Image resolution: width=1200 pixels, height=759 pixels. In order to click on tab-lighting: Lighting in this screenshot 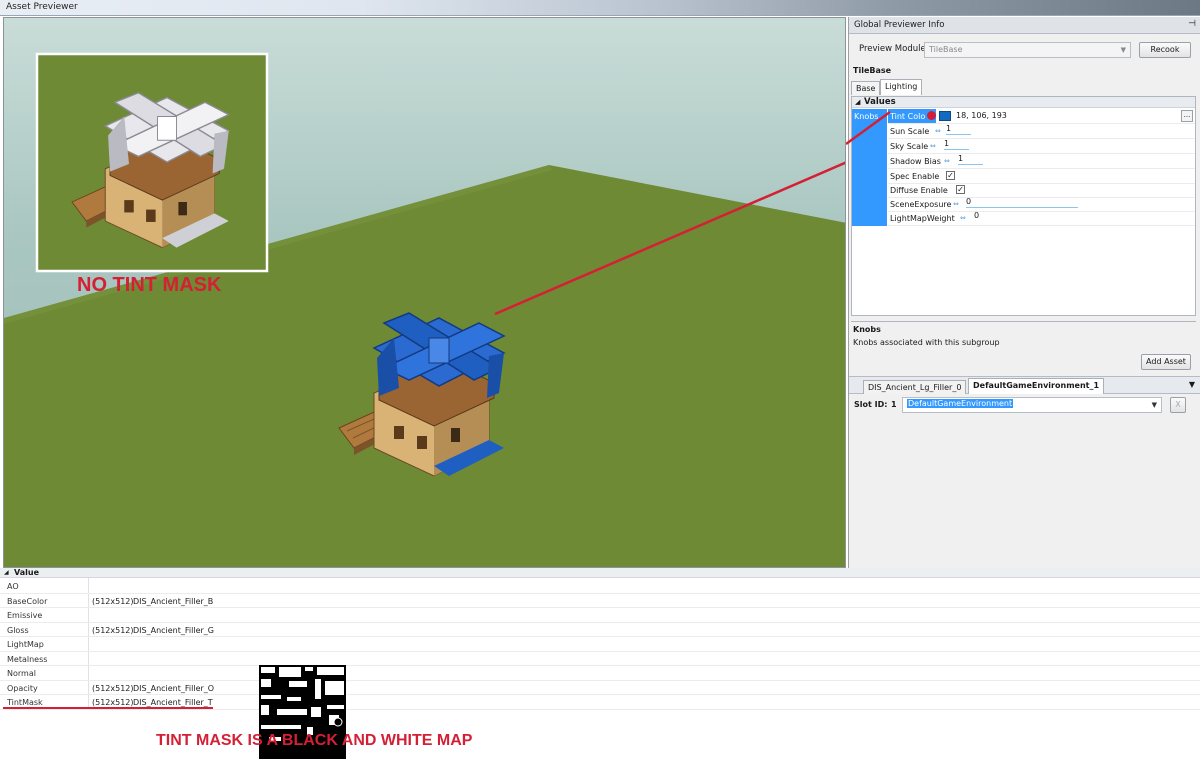, I will do `click(901, 87)`.